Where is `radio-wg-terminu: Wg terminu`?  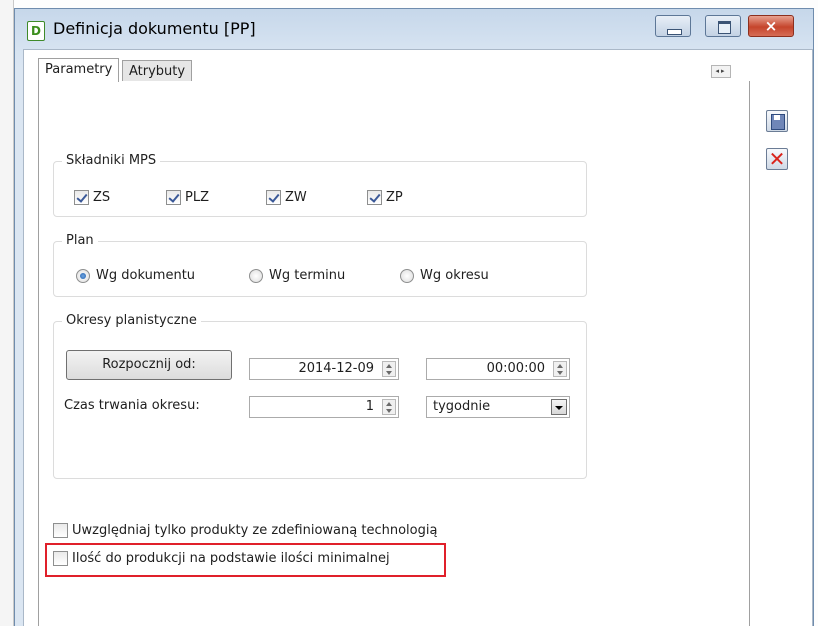 radio-wg-terminu: Wg terminu is located at coordinates (297, 275).